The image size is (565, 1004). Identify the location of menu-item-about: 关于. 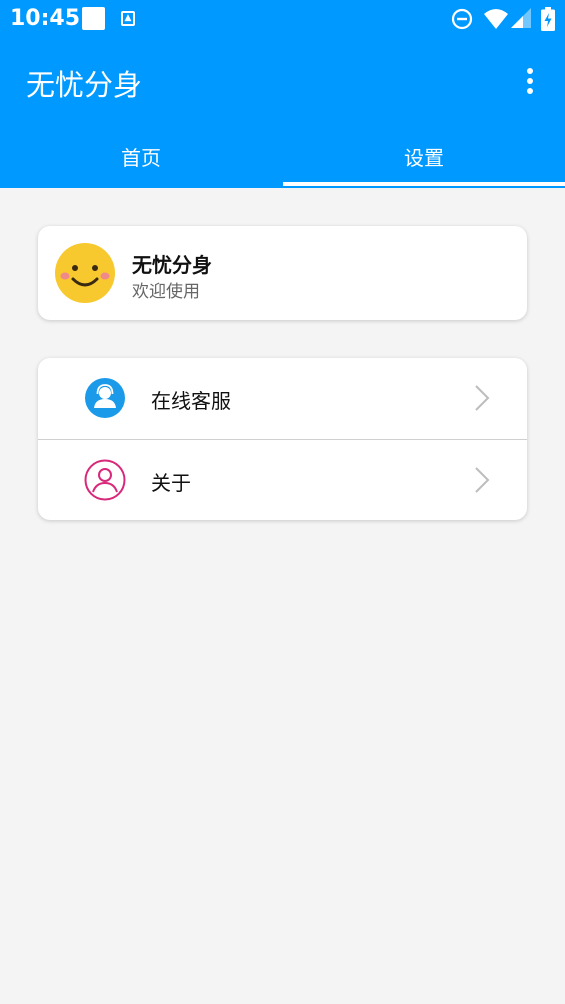
(282, 480).